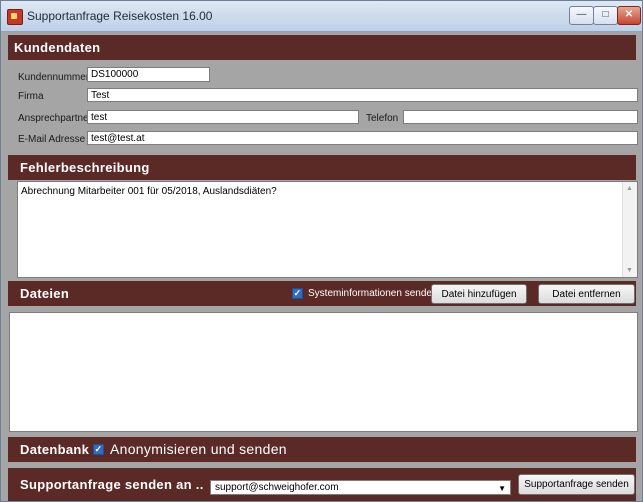 Image resolution: width=643 pixels, height=502 pixels. Describe the element at coordinates (55, 449) in the screenshot. I see `datenbank-label: Datenbank` at that location.